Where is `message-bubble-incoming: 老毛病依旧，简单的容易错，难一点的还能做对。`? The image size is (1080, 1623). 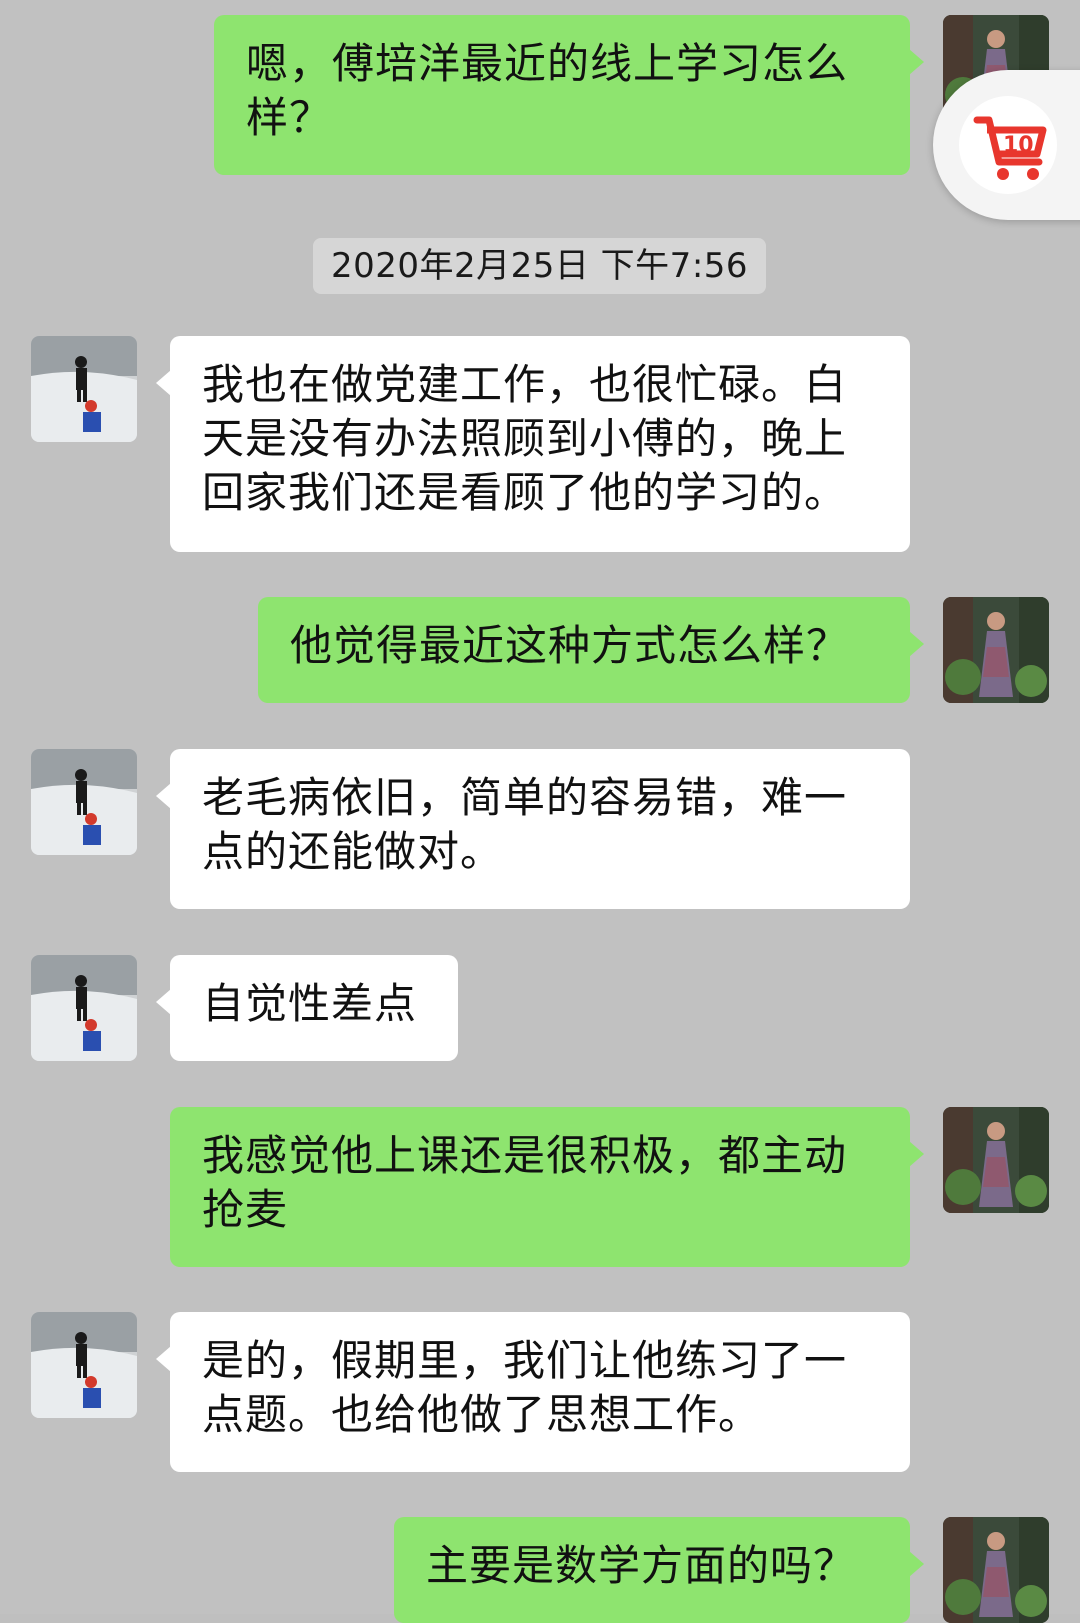 message-bubble-incoming: 老毛病依旧，简单的容易错，难一点的还能做对。 is located at coordinates (533, 829).